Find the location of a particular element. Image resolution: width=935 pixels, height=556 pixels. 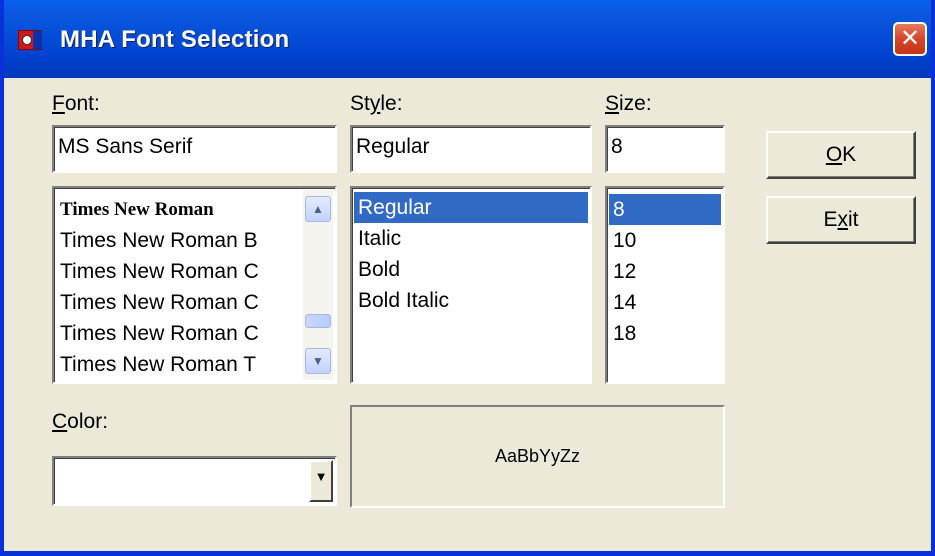

close-icon: ✕ is located at coordinates (910, 38).